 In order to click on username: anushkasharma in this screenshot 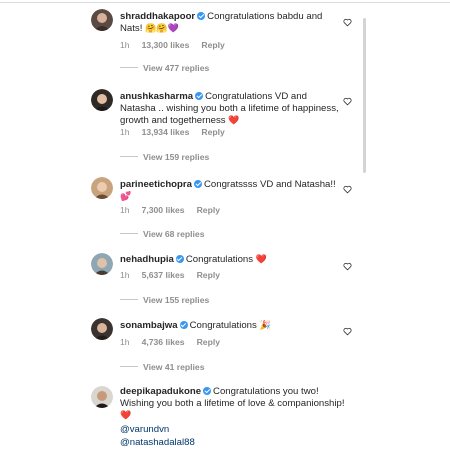, I will do `click(156, 96)`.